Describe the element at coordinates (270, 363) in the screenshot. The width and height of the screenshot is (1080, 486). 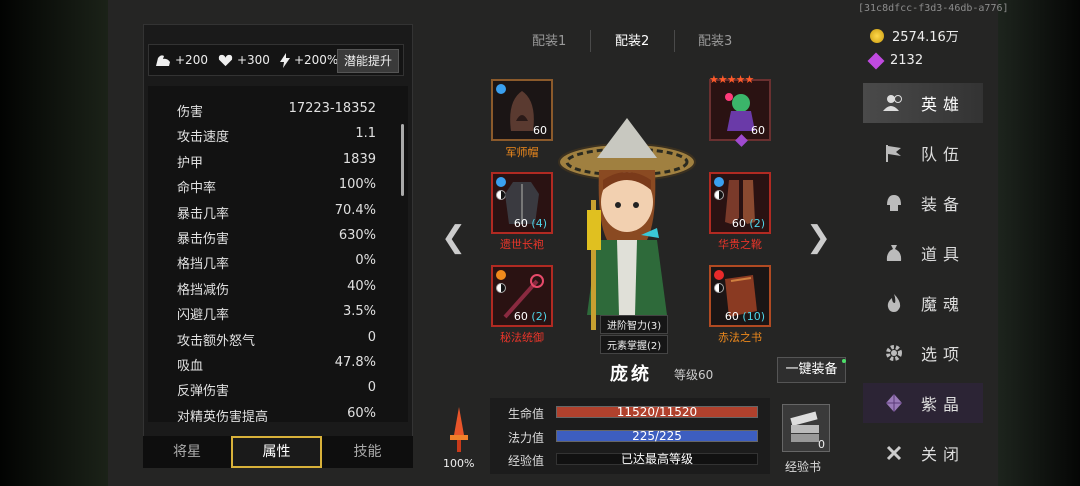
I see `stat-row: 吸血 47.8%` at that location.